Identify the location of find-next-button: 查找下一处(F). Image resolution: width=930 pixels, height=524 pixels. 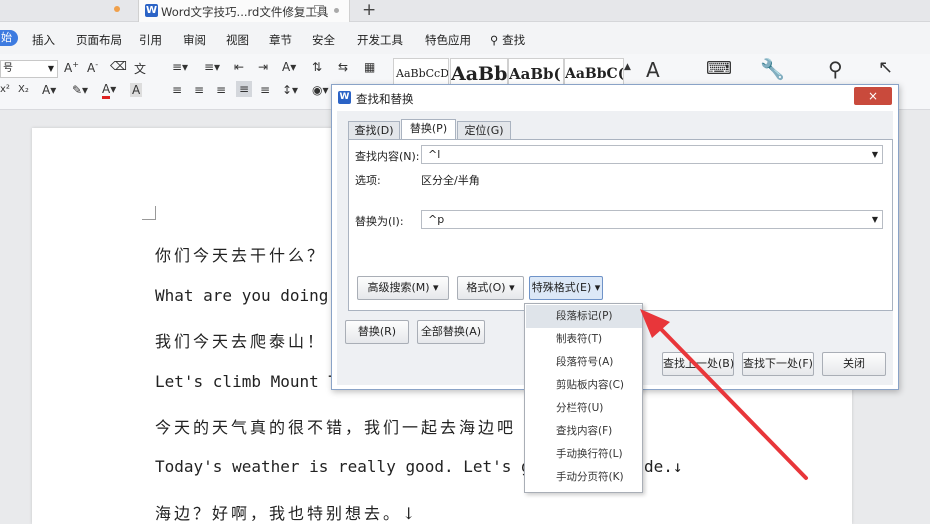
(778, 364).